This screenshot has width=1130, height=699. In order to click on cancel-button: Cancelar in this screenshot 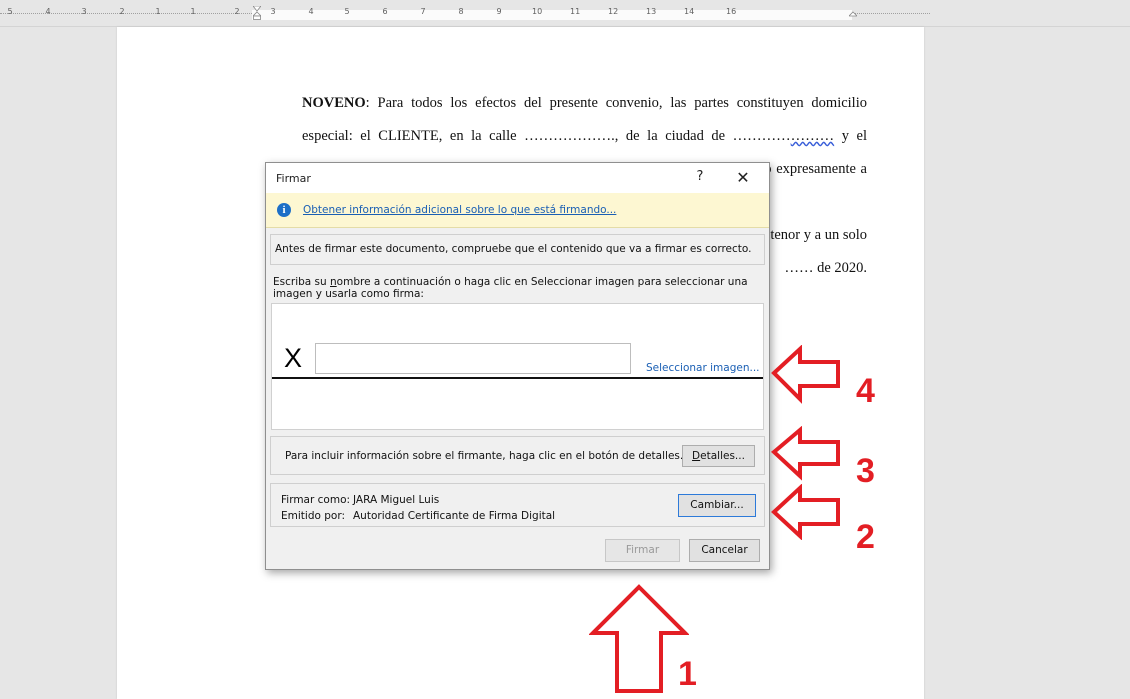, I will do `click(724, 550)`.